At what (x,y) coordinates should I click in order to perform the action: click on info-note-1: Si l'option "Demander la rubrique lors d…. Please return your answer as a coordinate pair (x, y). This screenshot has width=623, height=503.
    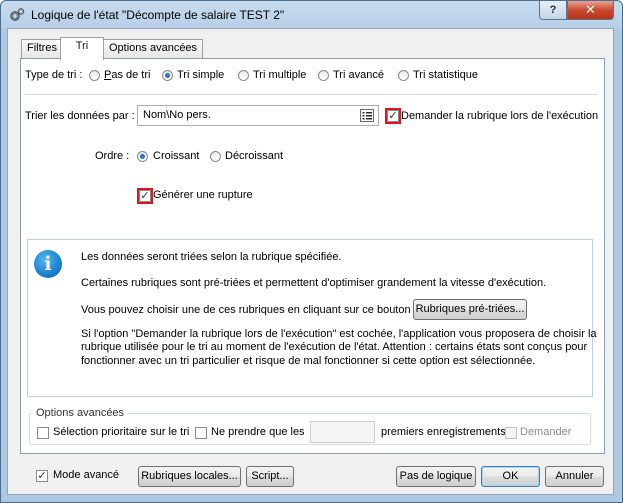
    Looking at the image, I should click on (339, 334).